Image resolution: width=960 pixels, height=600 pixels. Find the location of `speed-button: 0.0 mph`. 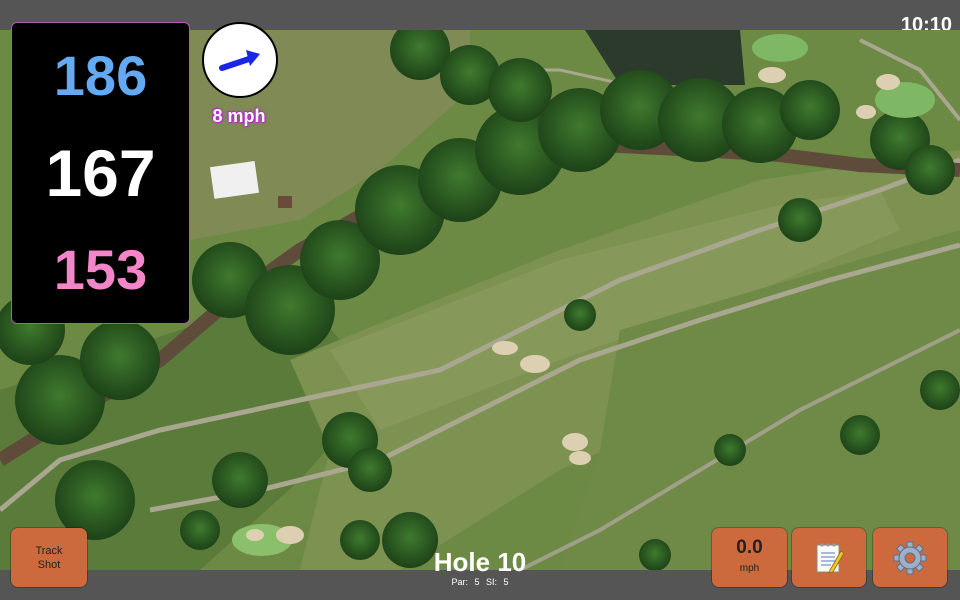

speed-button: 0.0 mph is located at coordinates (749, 557).